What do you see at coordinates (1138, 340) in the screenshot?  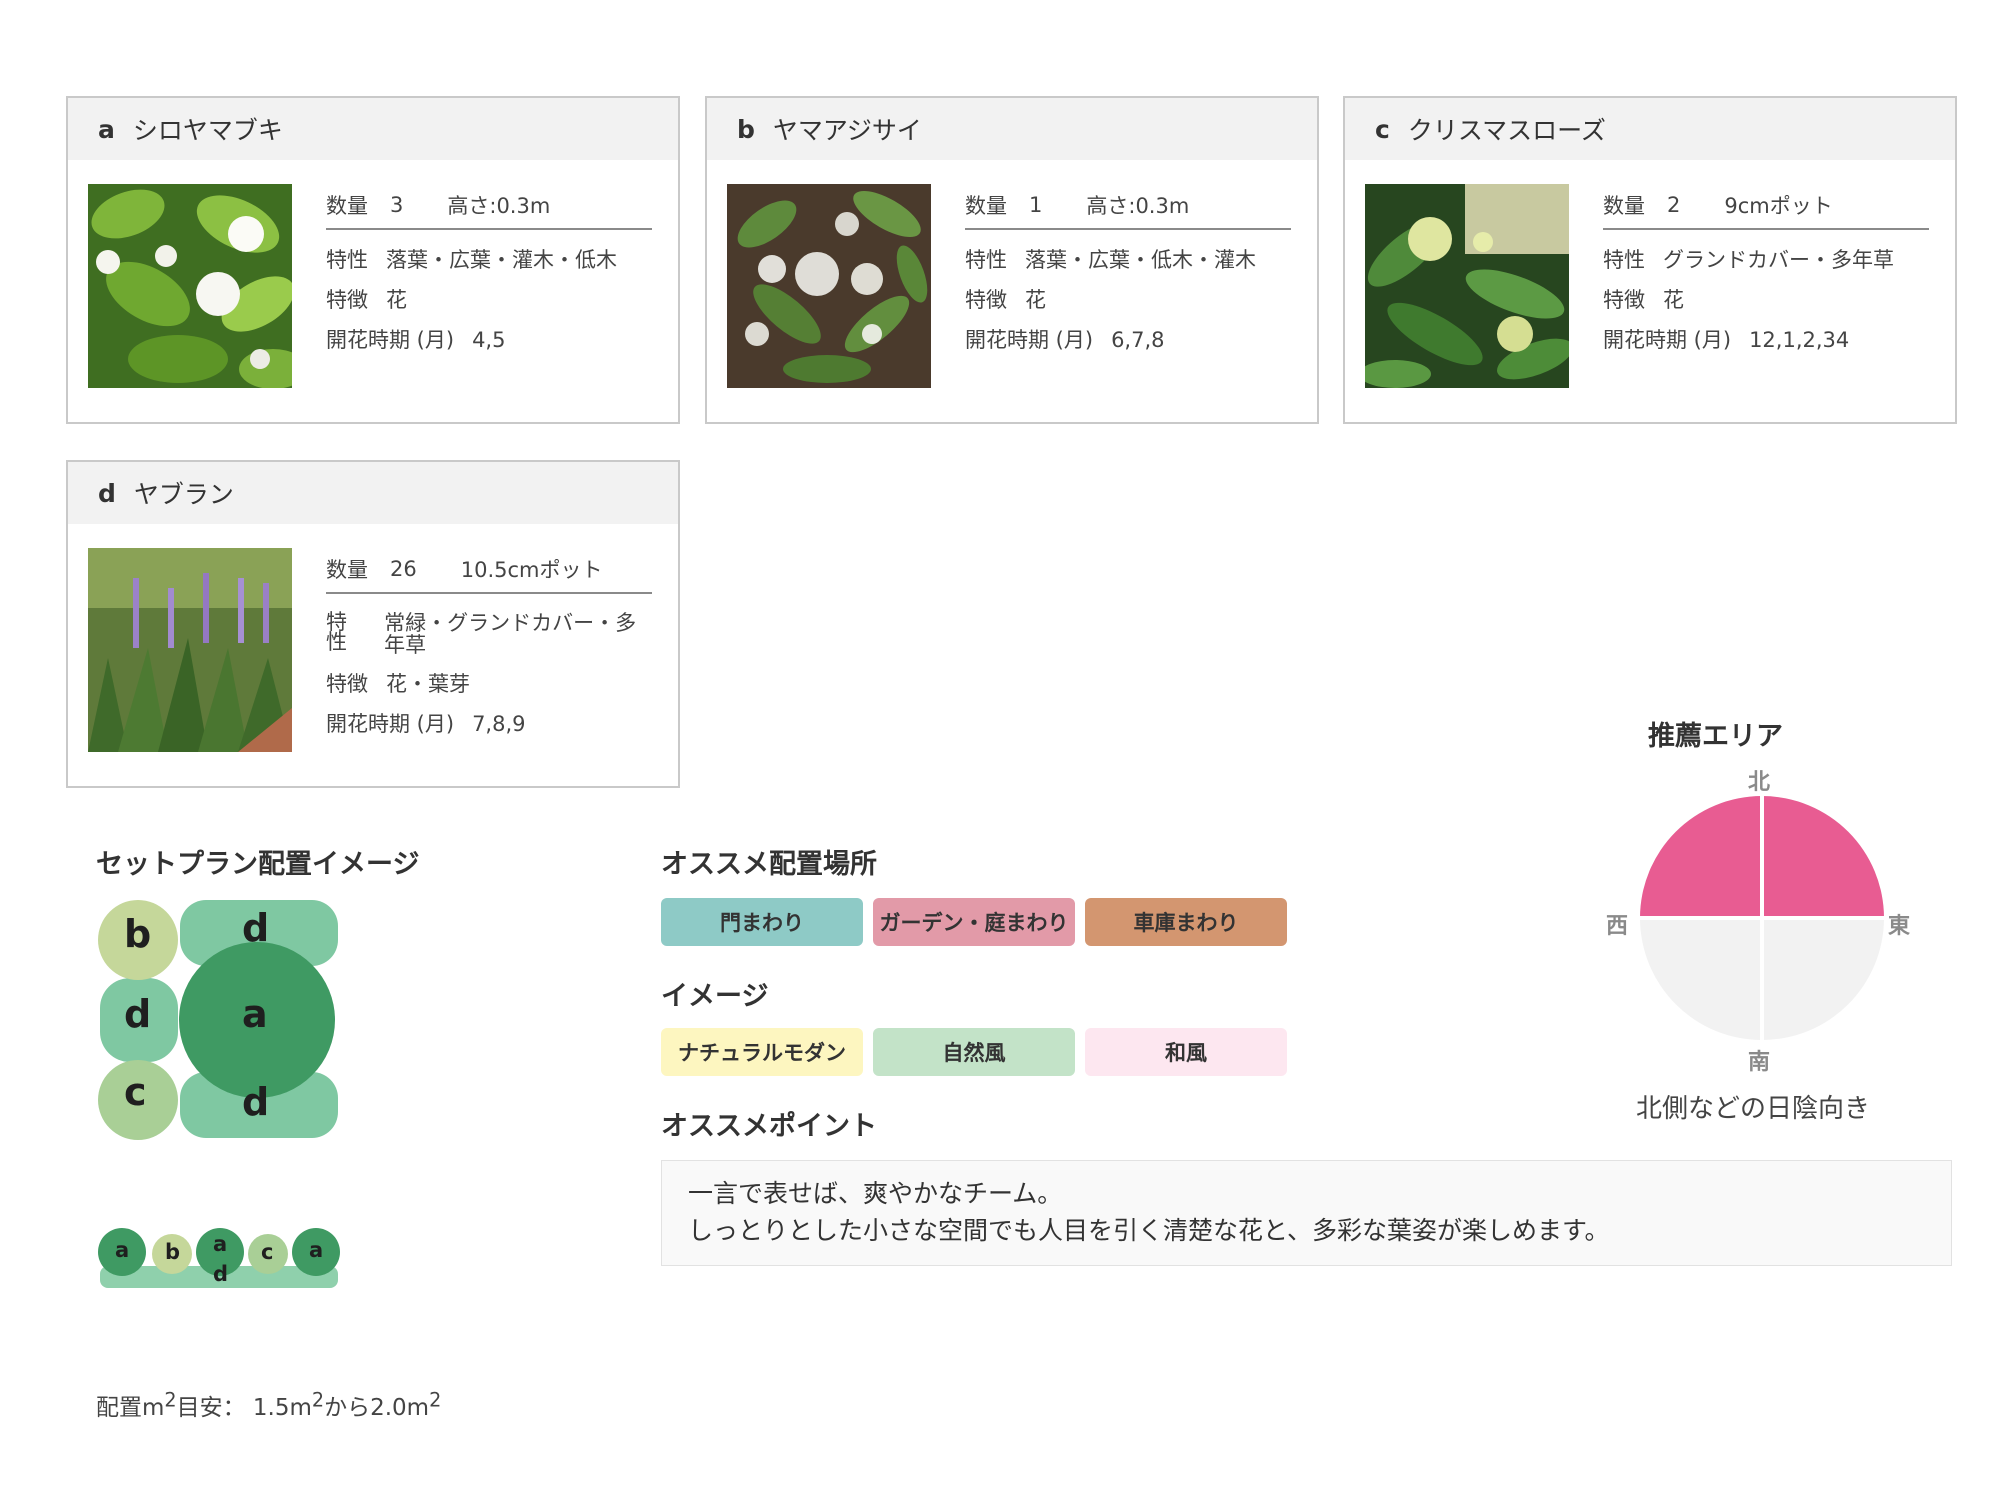 I see `bloom-value: 6,7,8` at bounding box center [1138, 340].